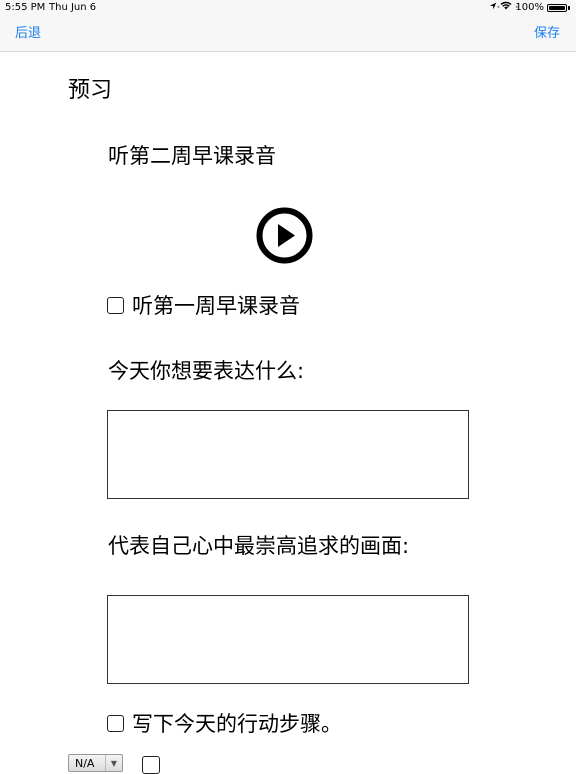 This screenshot has height=774, width=576. Describe the element at coordinates (288, 454) in the screenshot. I see `express-textarea` at that location.